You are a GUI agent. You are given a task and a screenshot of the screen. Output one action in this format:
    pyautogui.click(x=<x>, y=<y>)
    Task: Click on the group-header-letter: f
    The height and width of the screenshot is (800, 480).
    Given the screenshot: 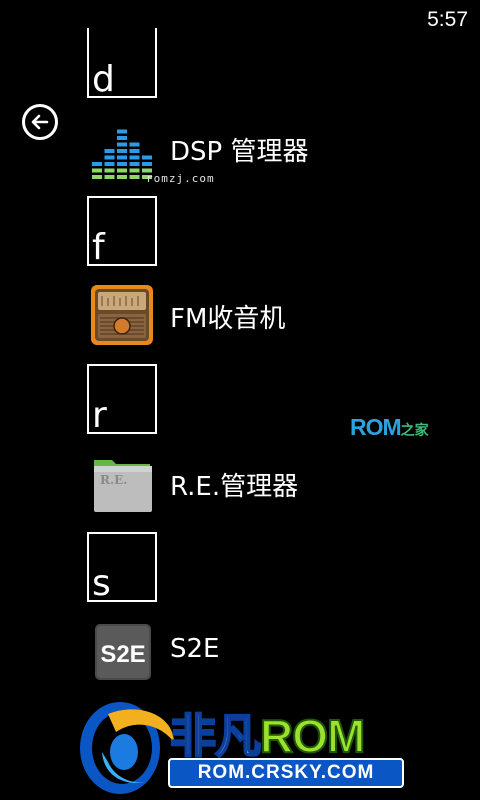 What is the action you would take?
    pyautogui.click(x=98, y=247)
    